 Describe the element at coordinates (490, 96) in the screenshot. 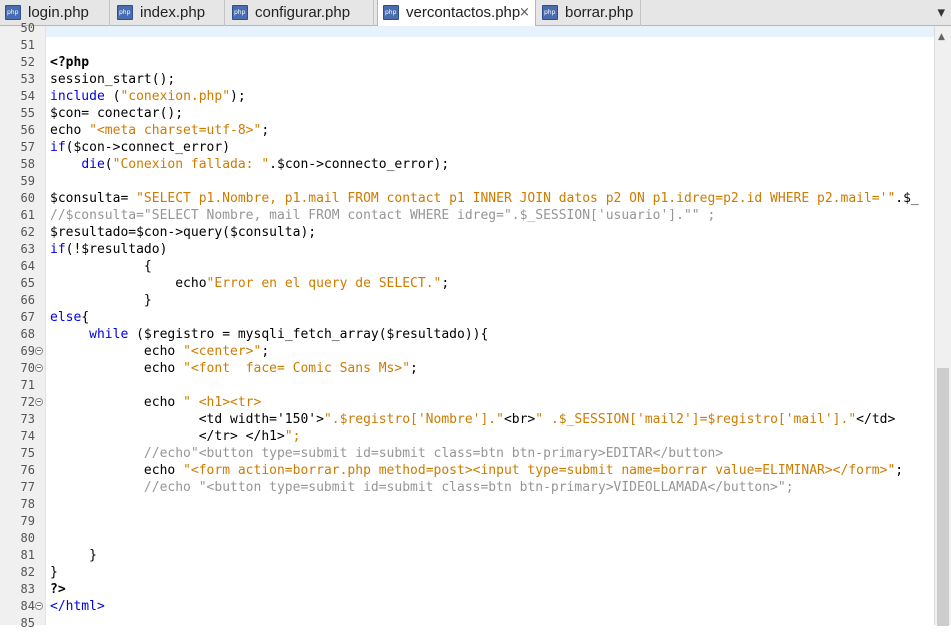

I see `code-line: include ("conexion.php");` at that location.